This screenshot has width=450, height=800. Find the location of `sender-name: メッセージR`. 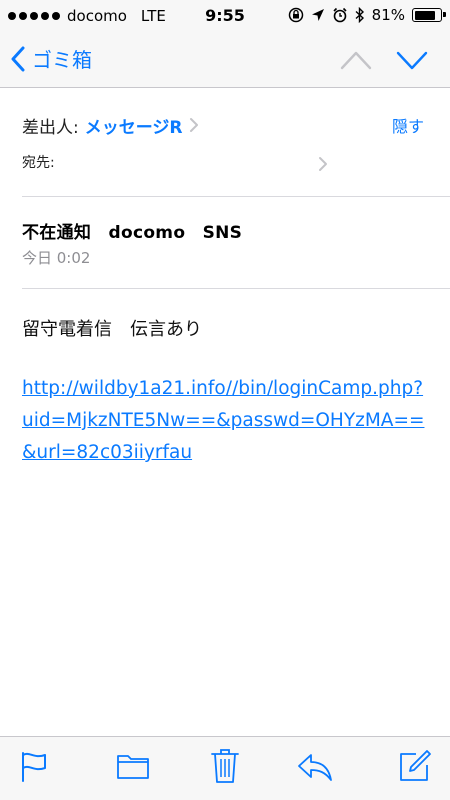

sender-name: メッセージR is located at coordinates (134, 125).